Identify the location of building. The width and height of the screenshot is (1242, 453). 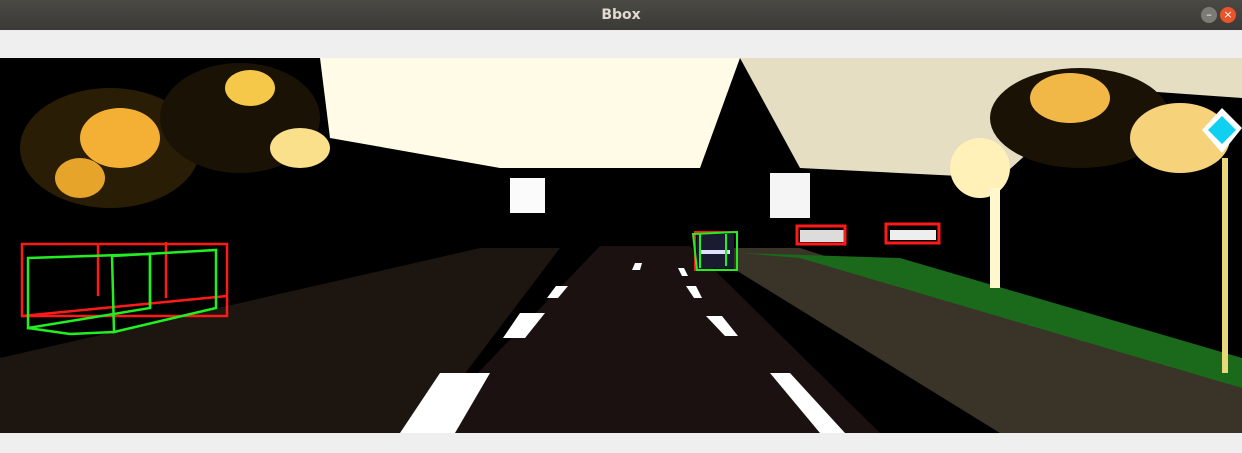
(527, 195).